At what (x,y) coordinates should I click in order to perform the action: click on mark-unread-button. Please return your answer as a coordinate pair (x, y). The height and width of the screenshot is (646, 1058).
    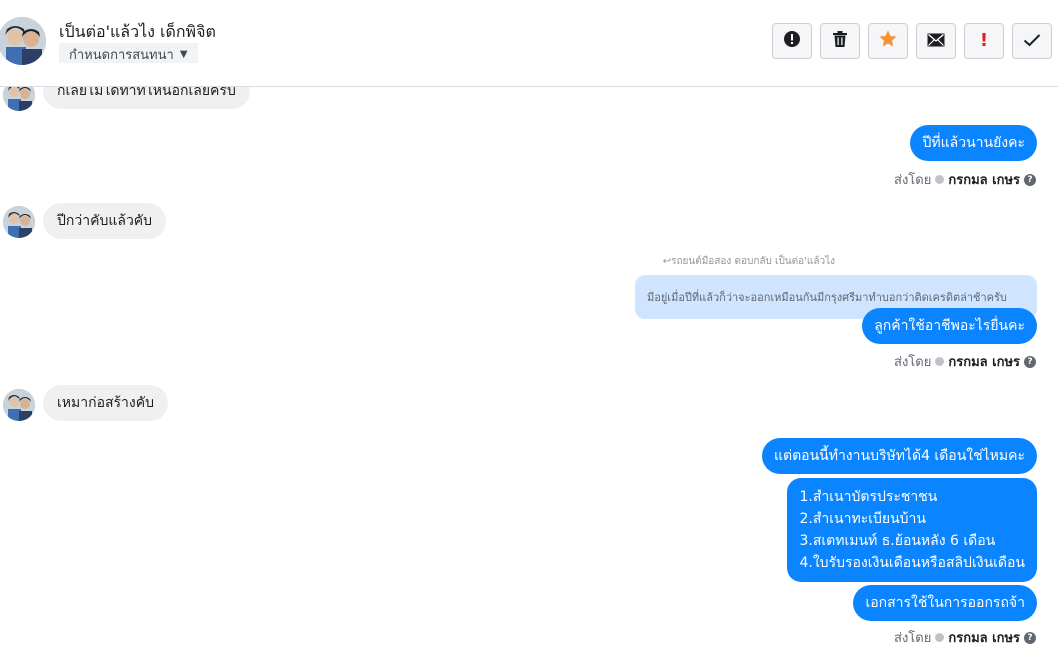
    Looking at the image, I should click on (936, 41).